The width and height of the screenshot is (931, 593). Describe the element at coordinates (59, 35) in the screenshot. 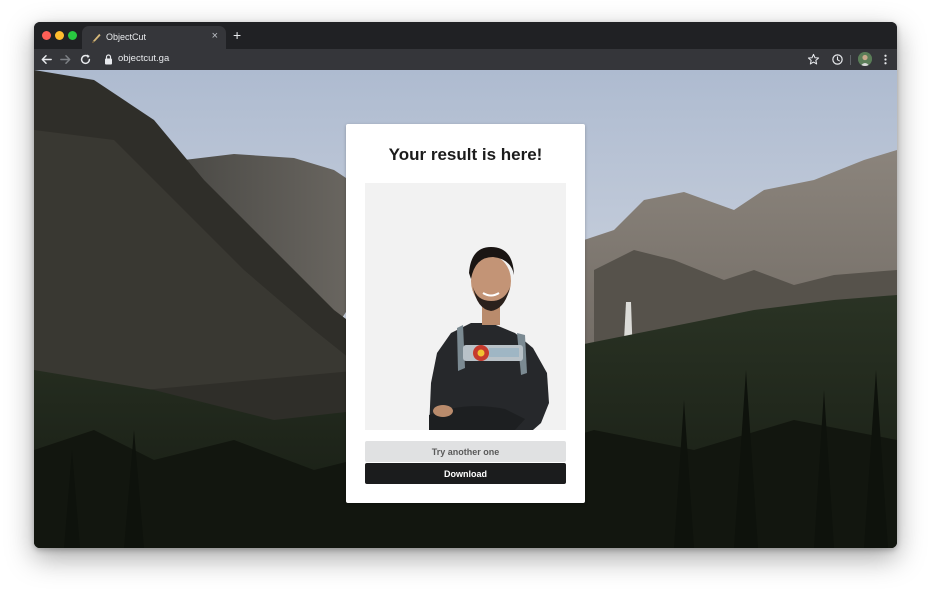

I see `window-minimize-button` at that location.